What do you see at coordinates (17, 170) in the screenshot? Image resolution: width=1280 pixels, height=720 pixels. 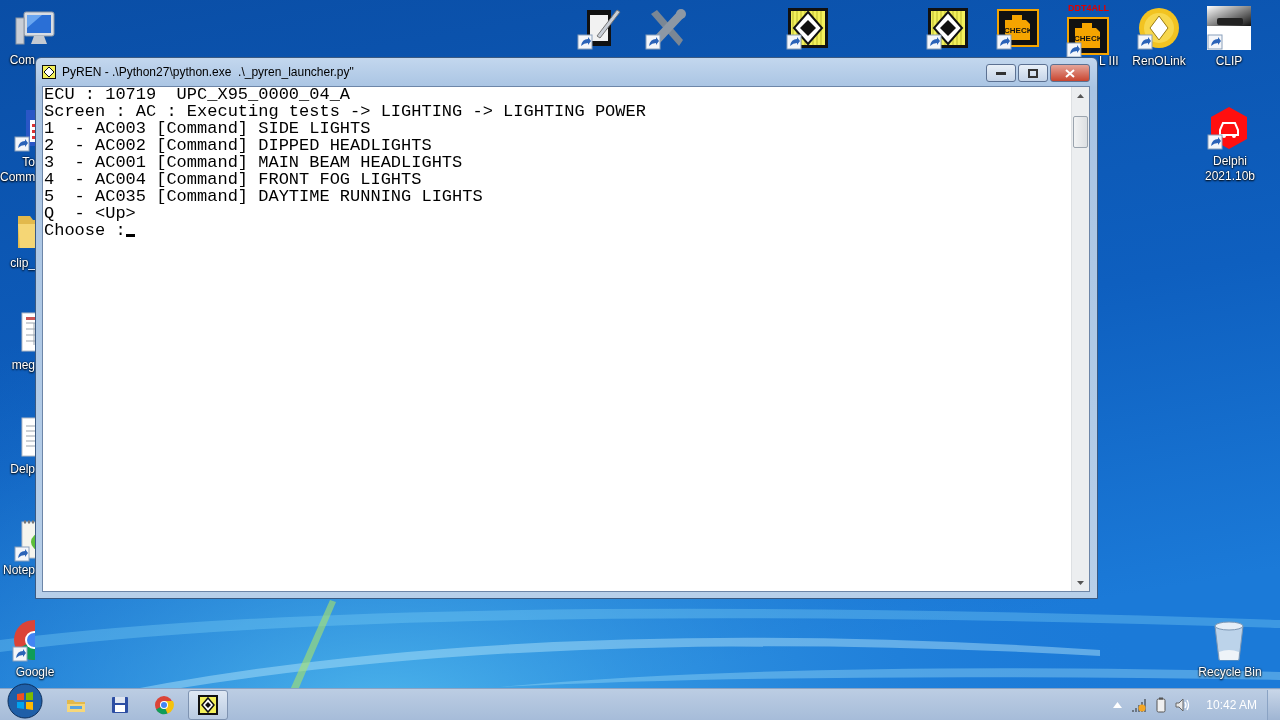 I see `icon-label: To Comm` at bounding box center [17, 170].